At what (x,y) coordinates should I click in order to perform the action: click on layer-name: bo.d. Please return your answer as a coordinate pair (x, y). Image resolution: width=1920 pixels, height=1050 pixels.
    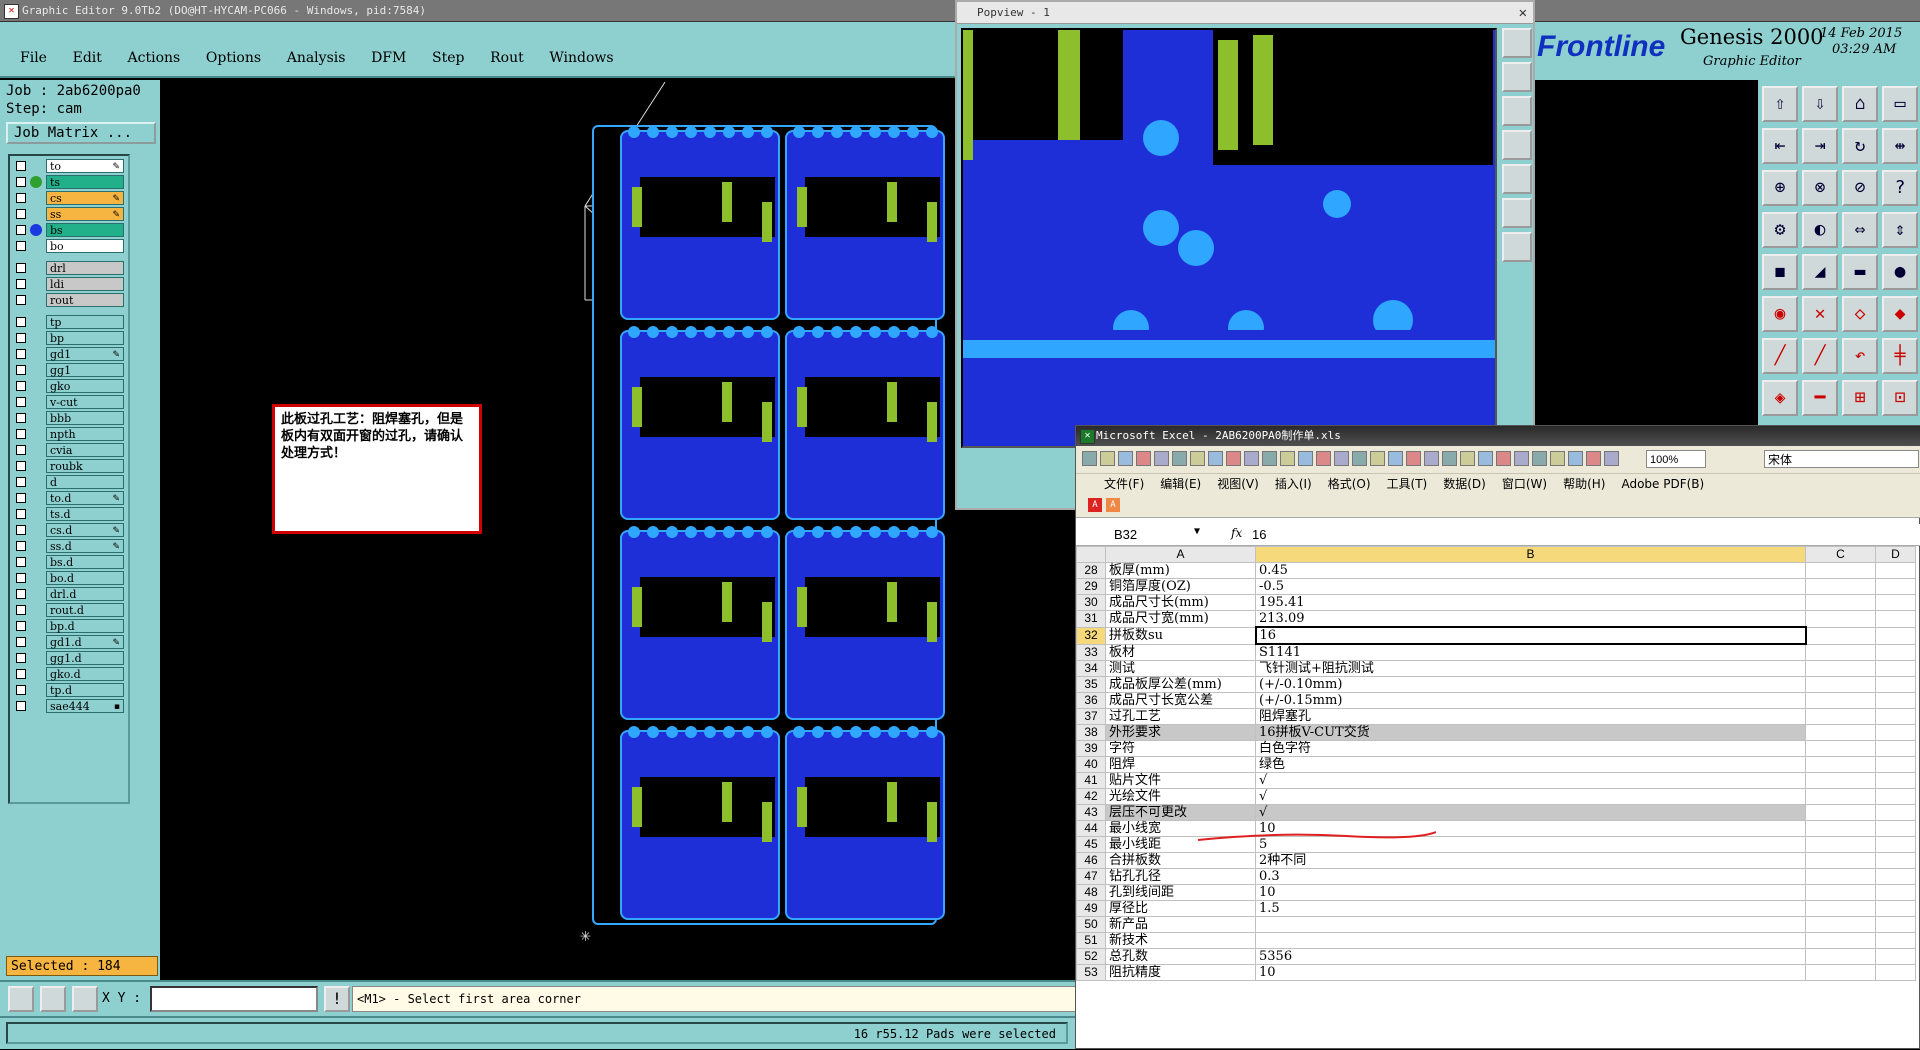
    Looking at the image, I should click on (85, 578).